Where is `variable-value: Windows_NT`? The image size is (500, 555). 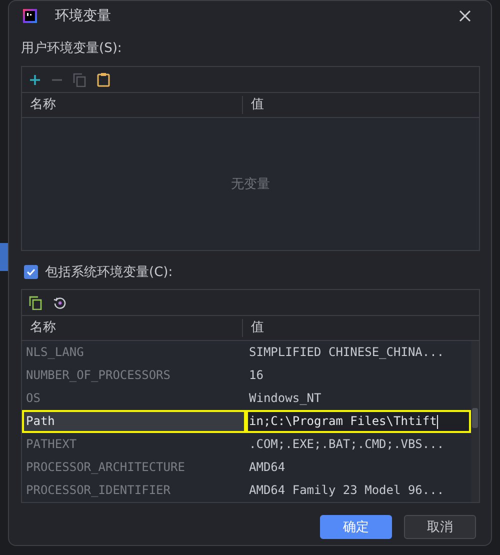 variable-value: Windows_NT is located at coordinates (285, 398).